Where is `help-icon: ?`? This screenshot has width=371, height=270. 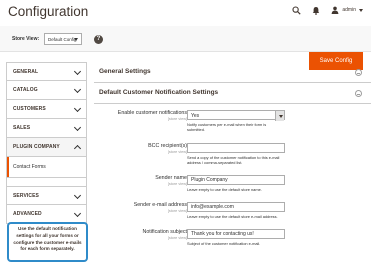 help-icon: ? is located at coordinates (98, 39).